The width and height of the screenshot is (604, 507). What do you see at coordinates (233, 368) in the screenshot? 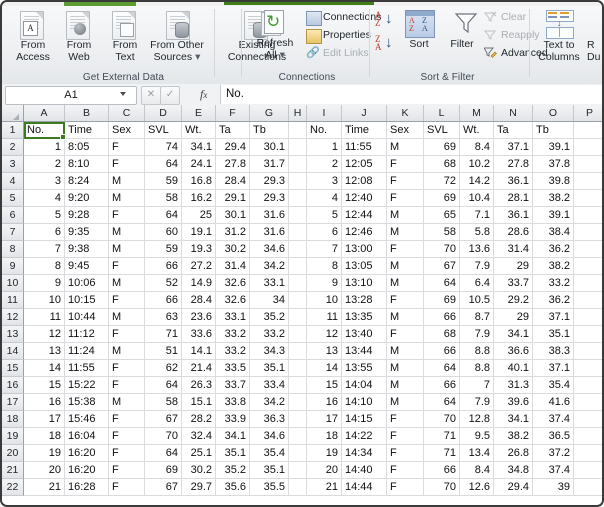
I see `cell-F15: 33.5` at bounding box center [233, 368].